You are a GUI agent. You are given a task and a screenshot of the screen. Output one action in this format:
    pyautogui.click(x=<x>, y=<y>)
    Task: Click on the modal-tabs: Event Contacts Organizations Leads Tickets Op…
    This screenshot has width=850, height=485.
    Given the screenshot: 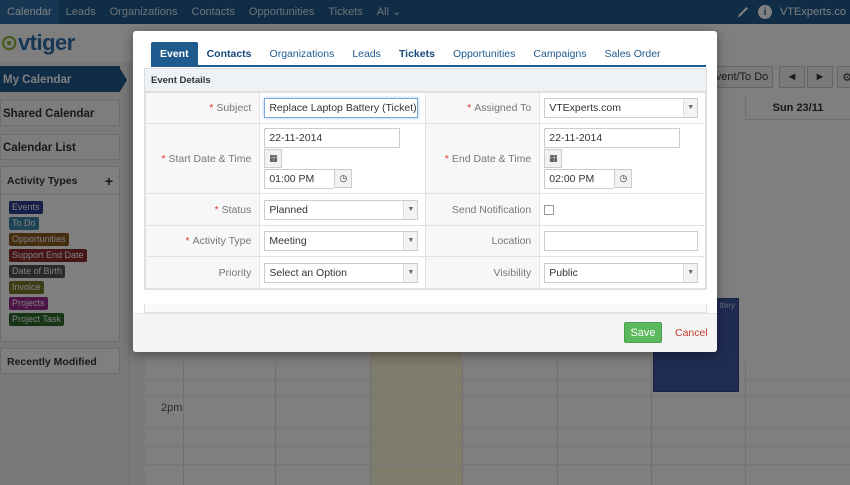 What is the action you would take?
    pyautogui.click(x=410, y=54)
    